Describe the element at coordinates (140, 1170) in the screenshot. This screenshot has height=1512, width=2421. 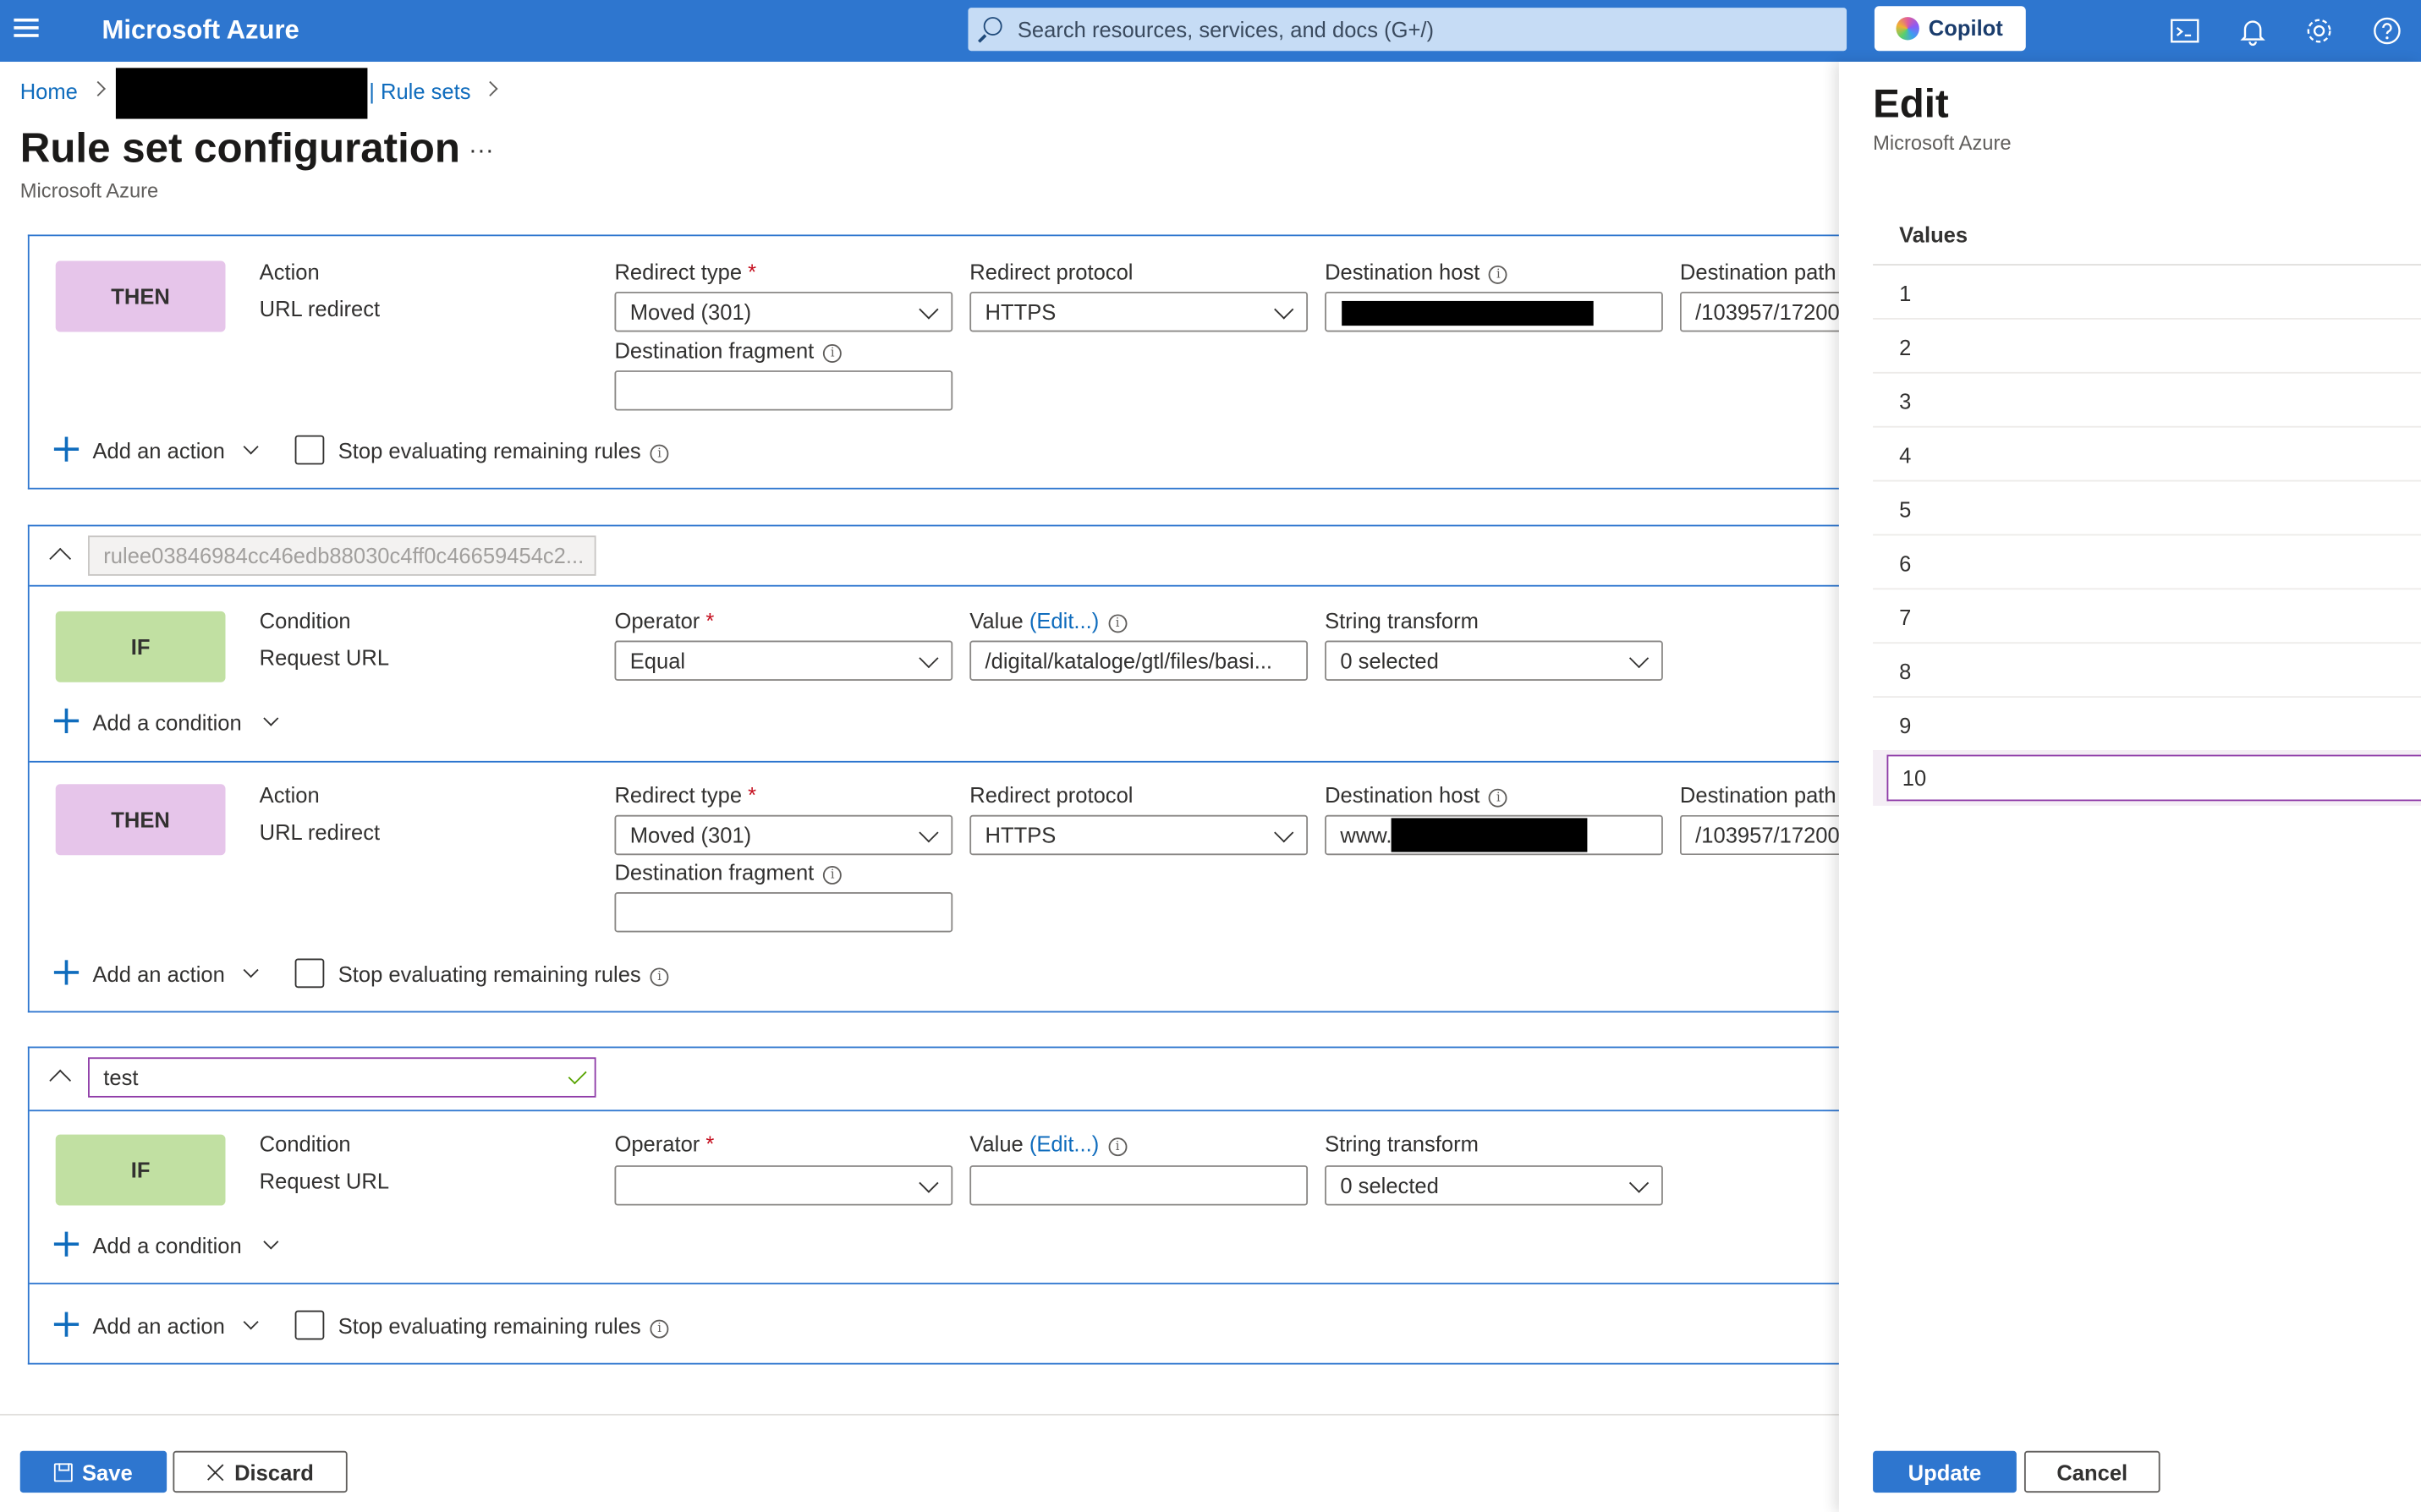
I see `if-badge: IF` at that location.